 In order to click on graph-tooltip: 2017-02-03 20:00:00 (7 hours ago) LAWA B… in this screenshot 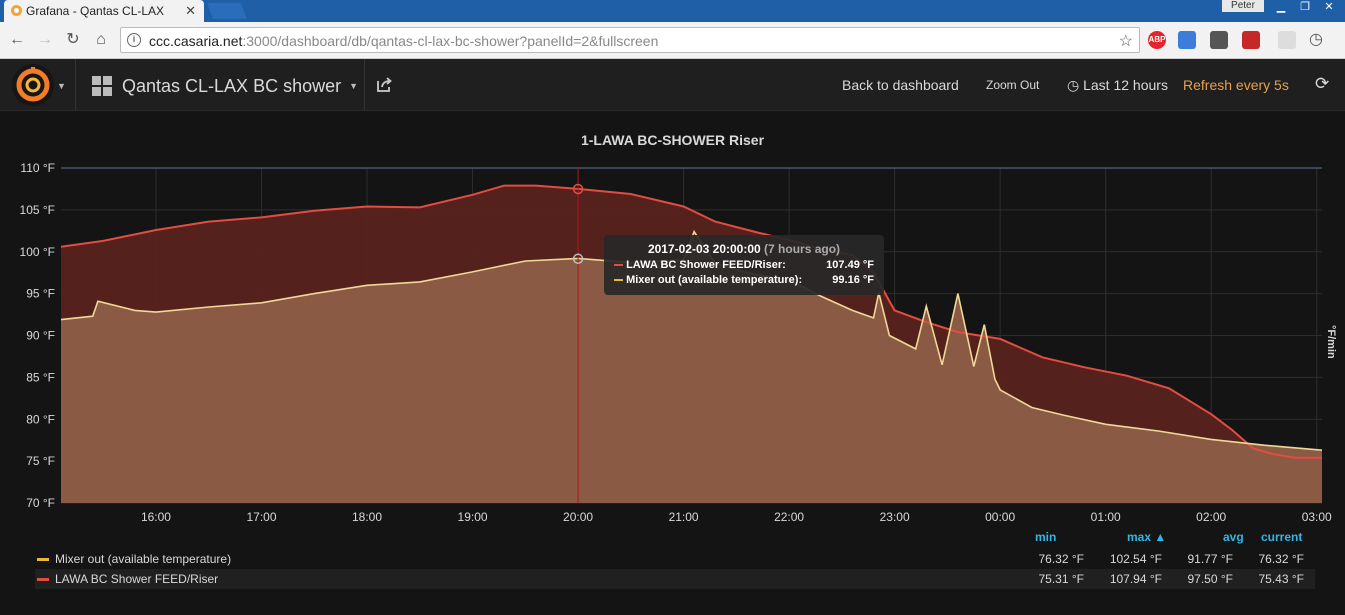, I will do `click(744, 265)`.